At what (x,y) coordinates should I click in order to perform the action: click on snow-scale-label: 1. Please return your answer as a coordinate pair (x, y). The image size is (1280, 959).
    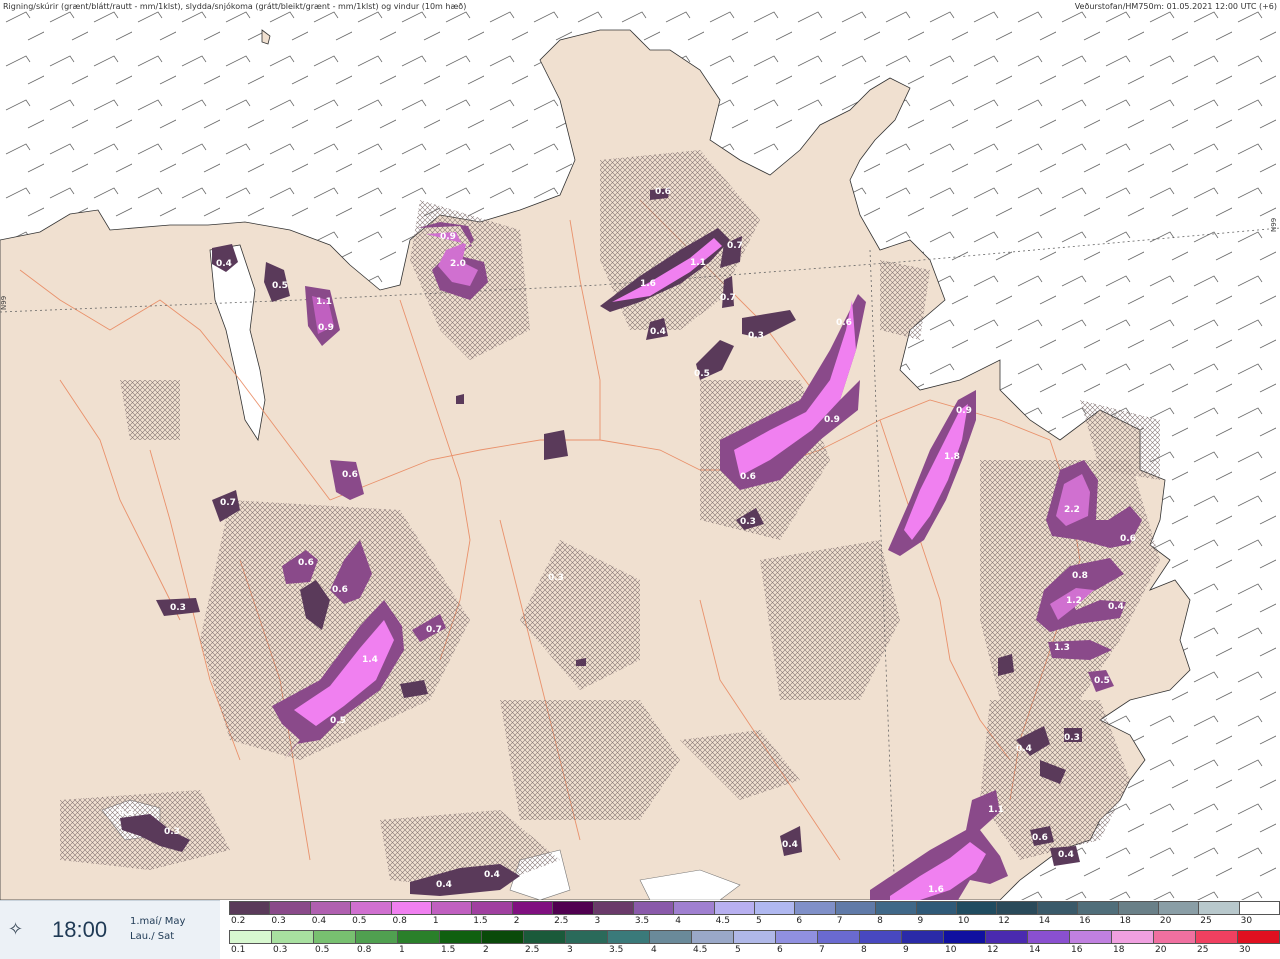
    Looking at the image, I should click on (435, 921).